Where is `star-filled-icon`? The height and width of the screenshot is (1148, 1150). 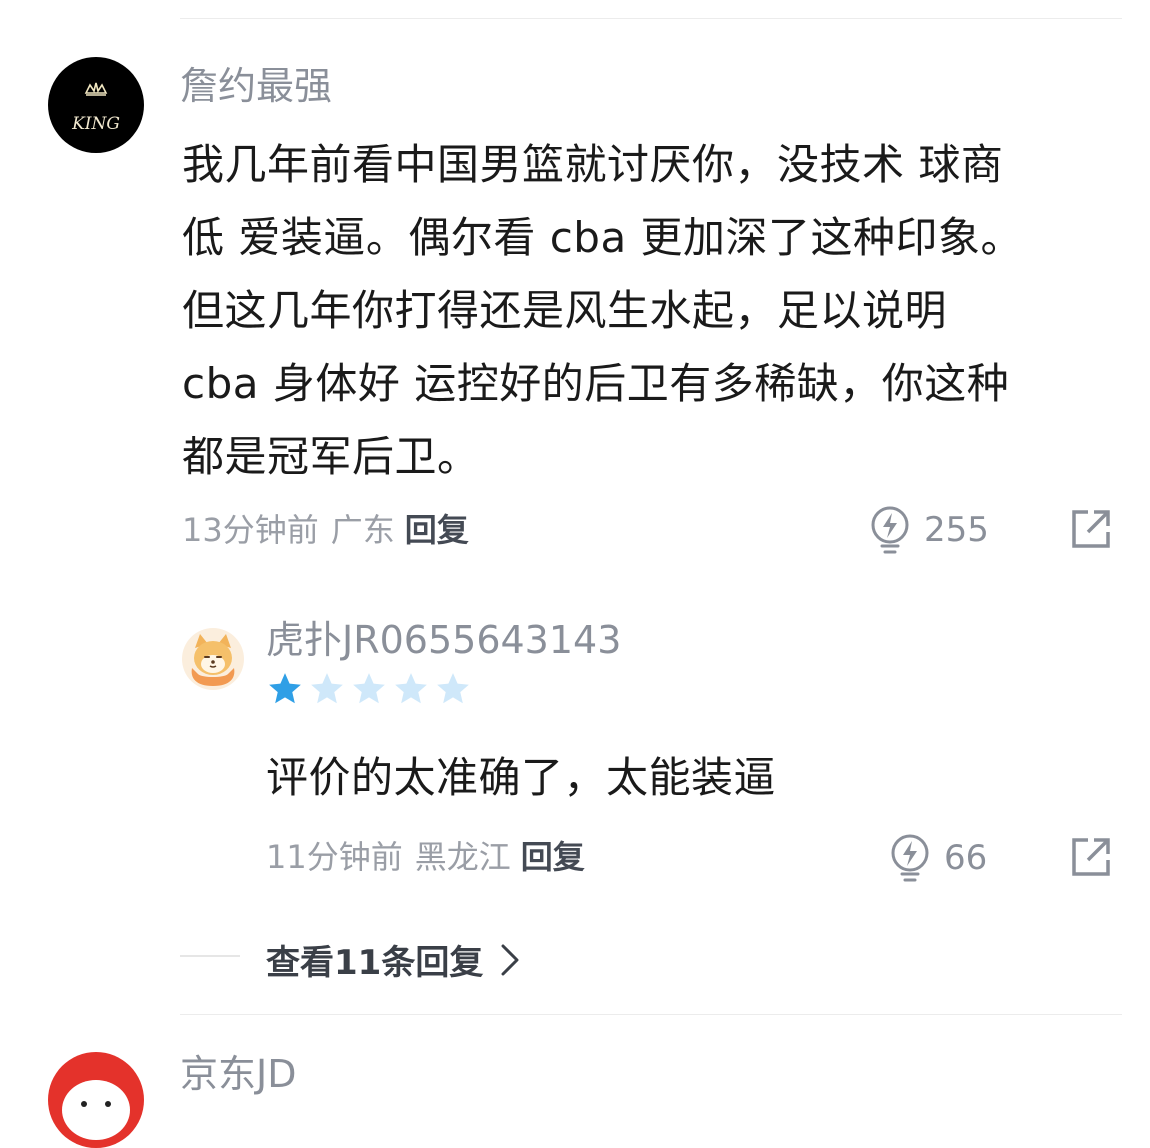
star-filled-icon is located at coordinates (285, 688).